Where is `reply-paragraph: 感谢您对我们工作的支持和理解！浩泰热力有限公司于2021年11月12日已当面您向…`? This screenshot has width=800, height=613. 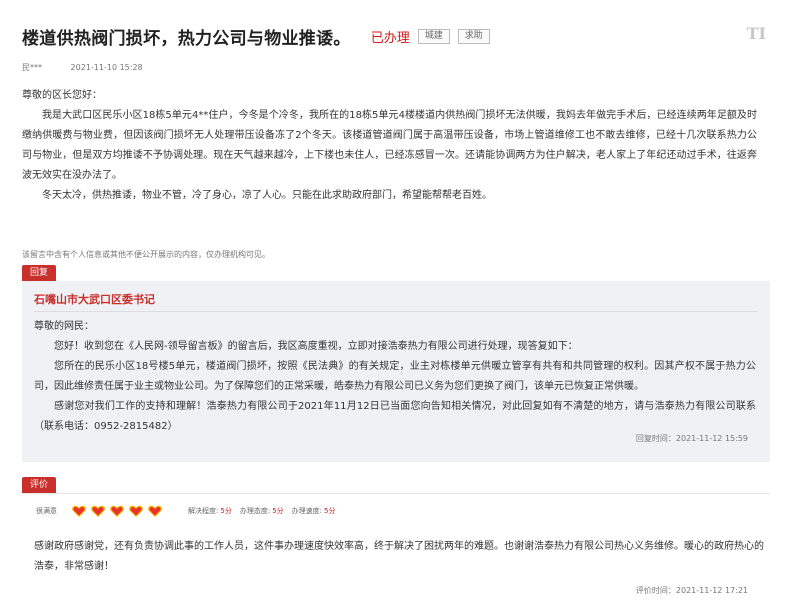
reply-paragraph: 感谢您对我们工作的支持和理解！浩泰热力有限公司于2021年11月12日已当面您向… is located at coordinates (395, 416).